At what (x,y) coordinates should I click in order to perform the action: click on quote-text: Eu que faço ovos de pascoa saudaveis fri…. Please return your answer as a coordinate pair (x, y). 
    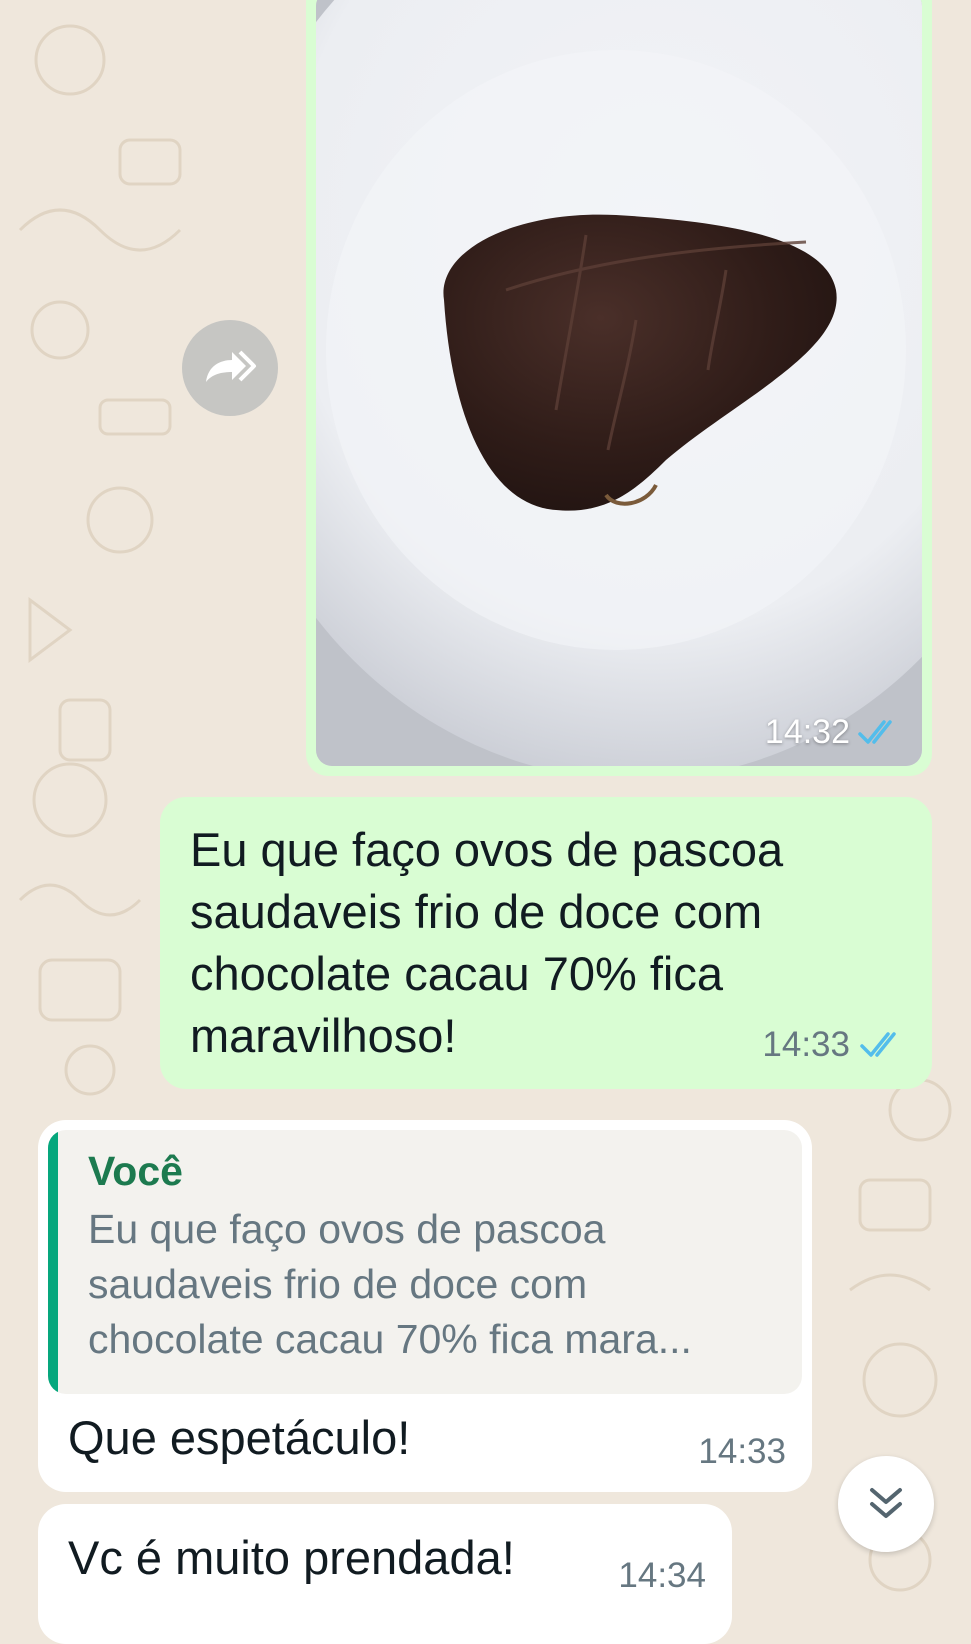
    Looking at the image, I should click on (390, 1284).